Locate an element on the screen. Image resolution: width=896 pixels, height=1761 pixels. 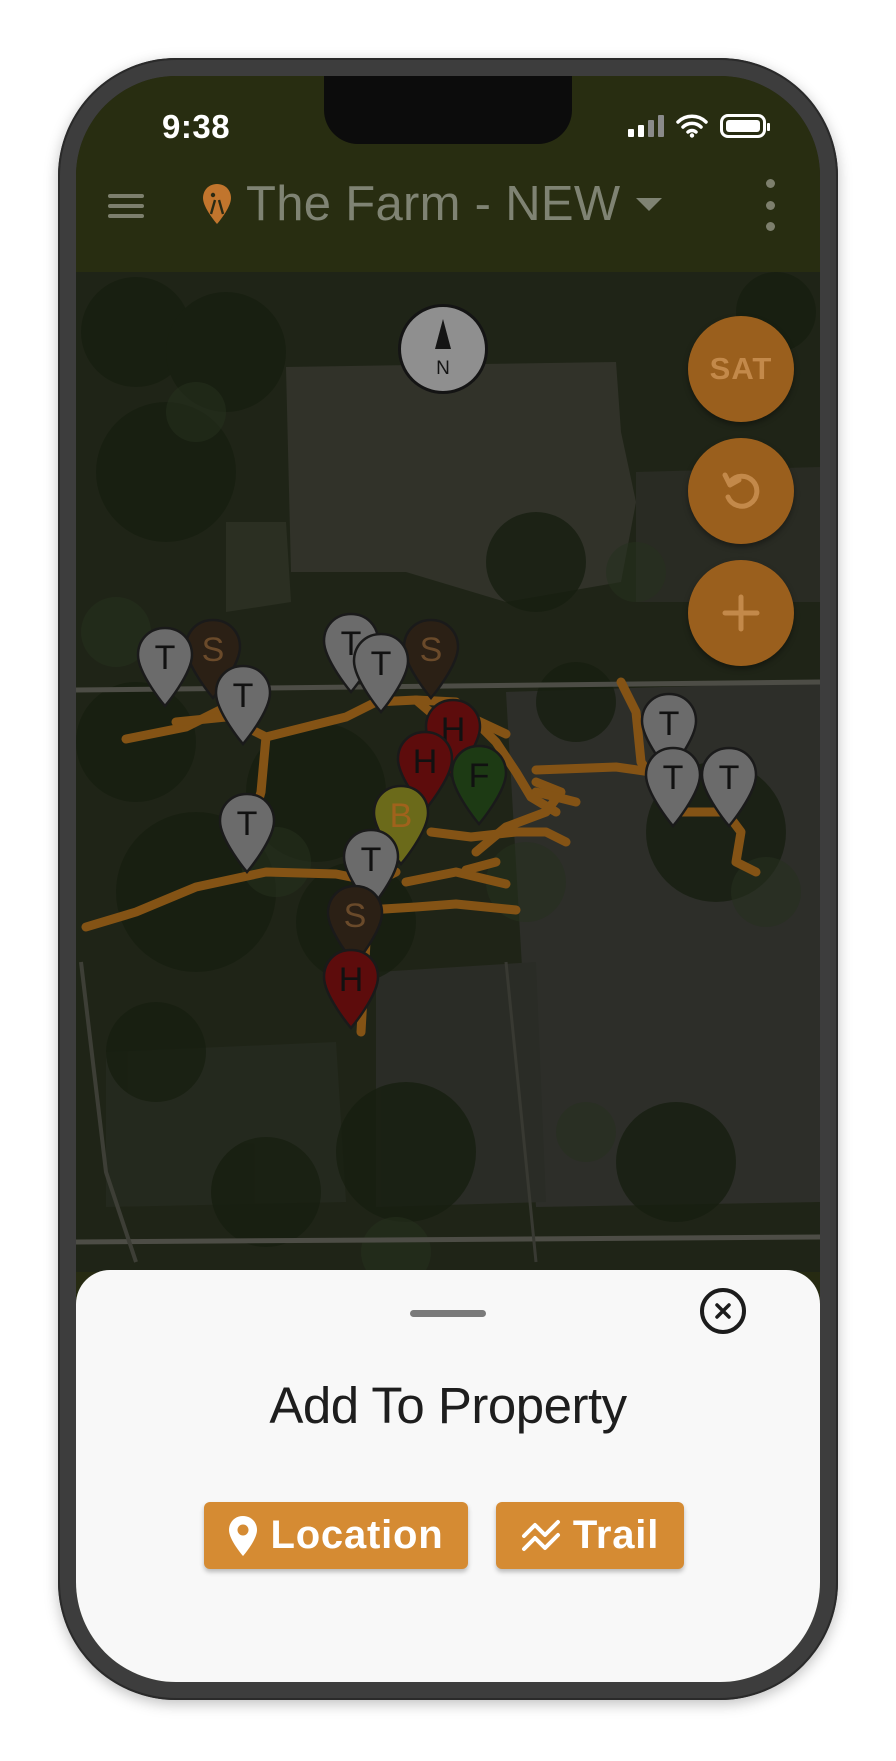
map-marker-hunt: H is located at coordinates (351, 989).